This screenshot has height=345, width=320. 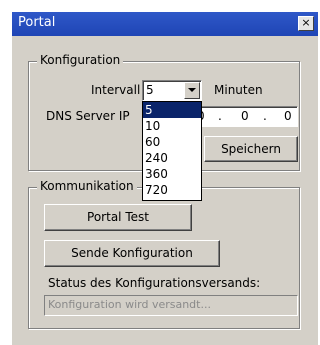 I want to click on intervall-option: 360, so click(x=172, y=174).